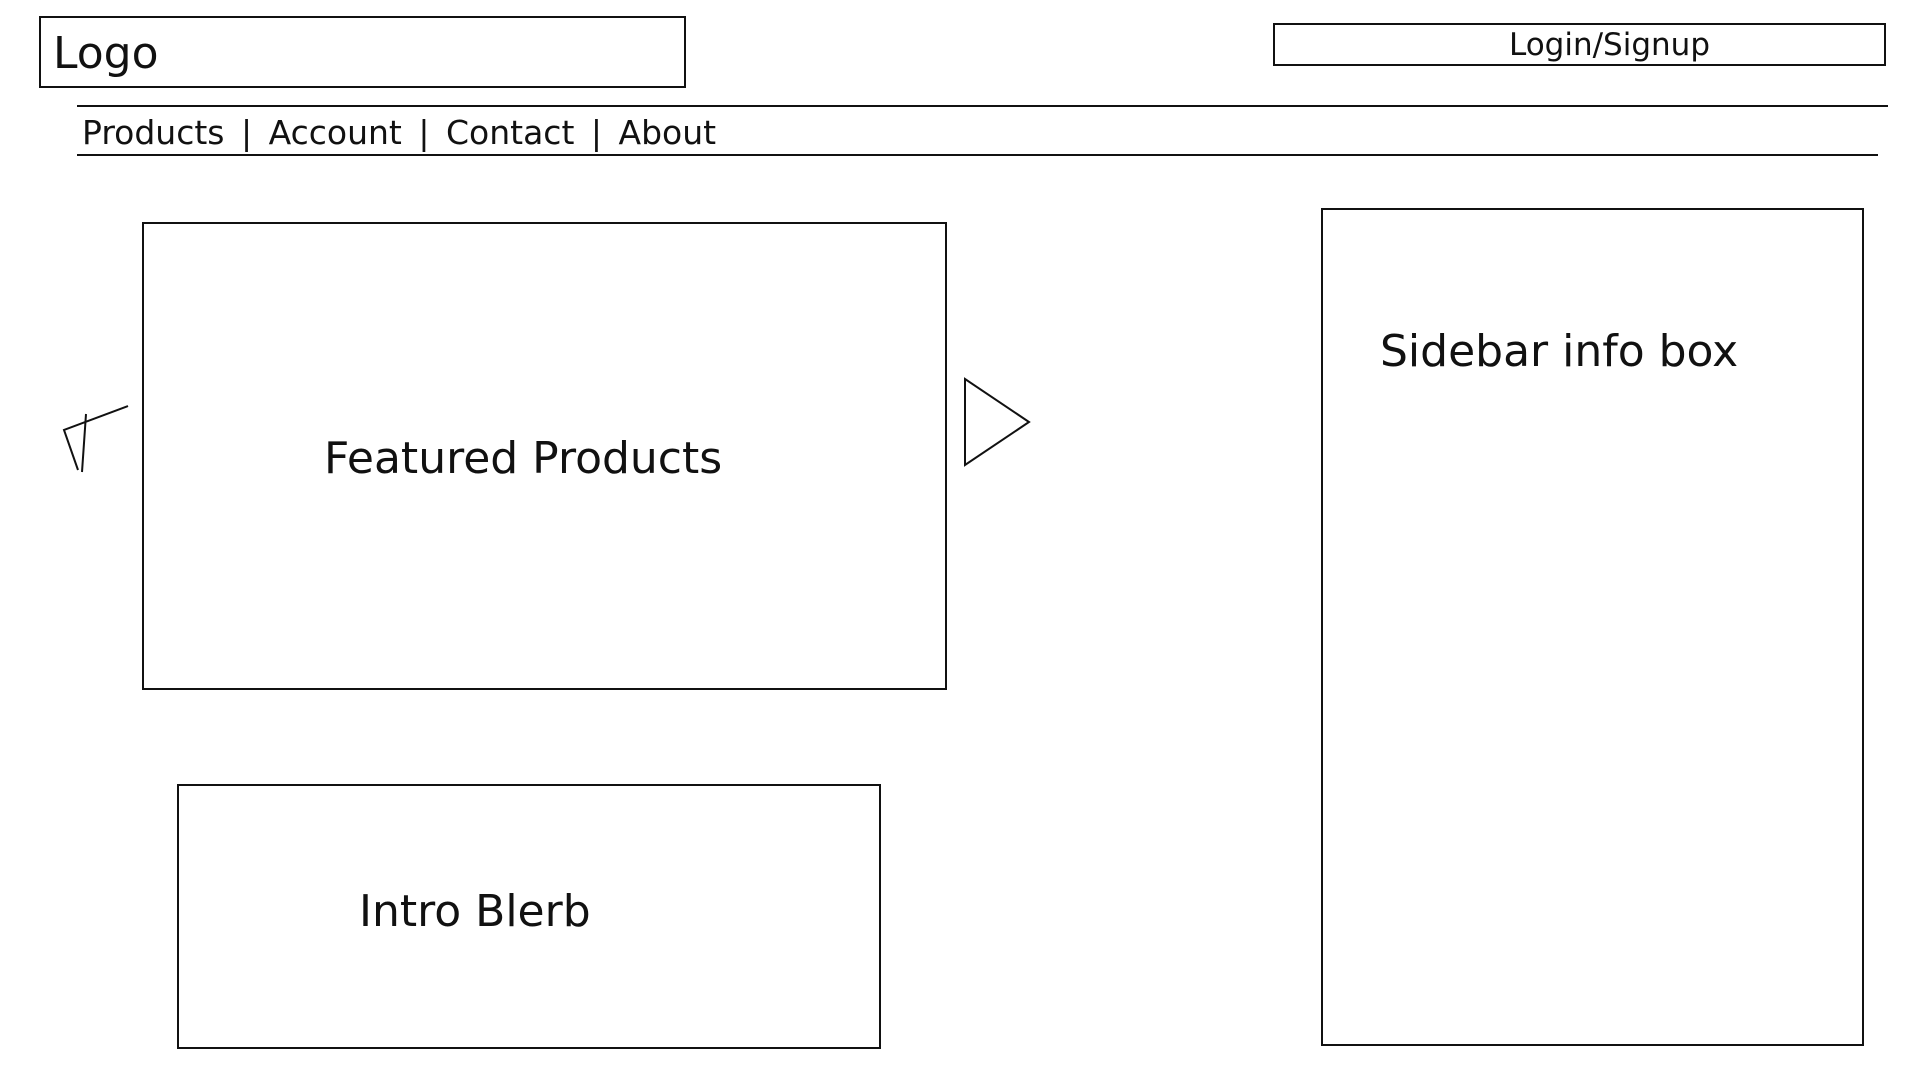  What do you see at coordinates (106, 53) in the screenshot?
I see `logo: Logo` at bounding box center [106, 53].